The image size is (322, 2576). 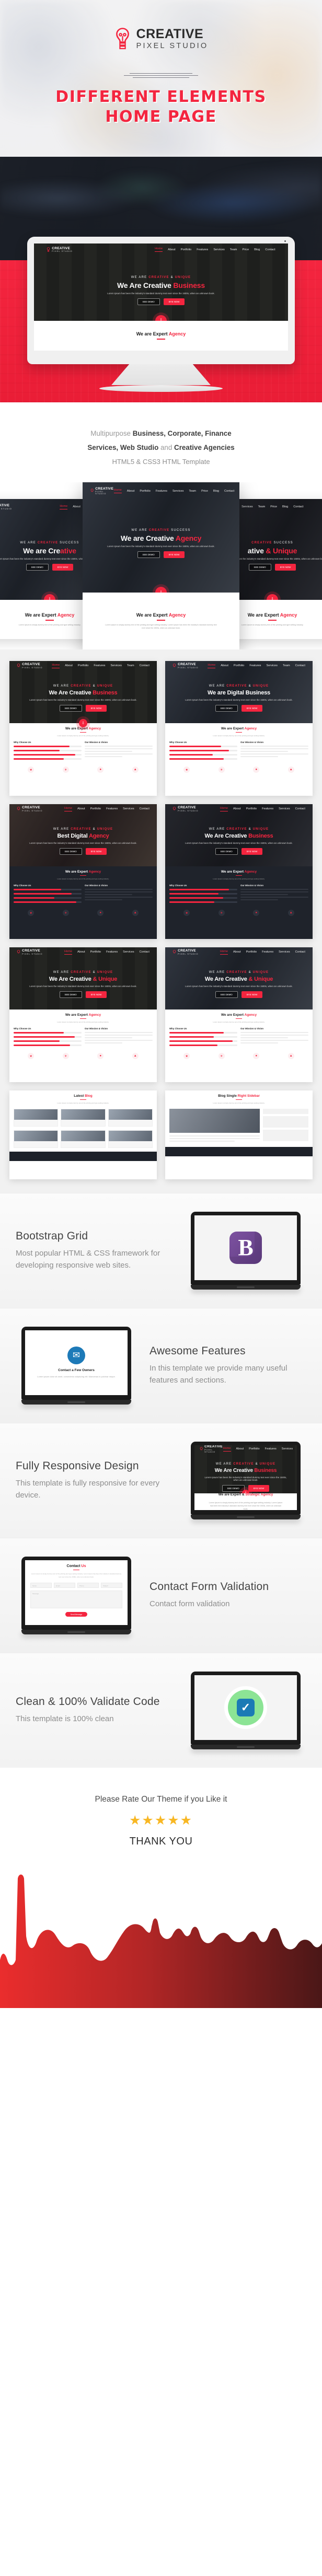 What do you see at coordinates (76, 1614) in the screenshot?
I see `send-message-button: Send Message` at bounding box center [76, 1614].